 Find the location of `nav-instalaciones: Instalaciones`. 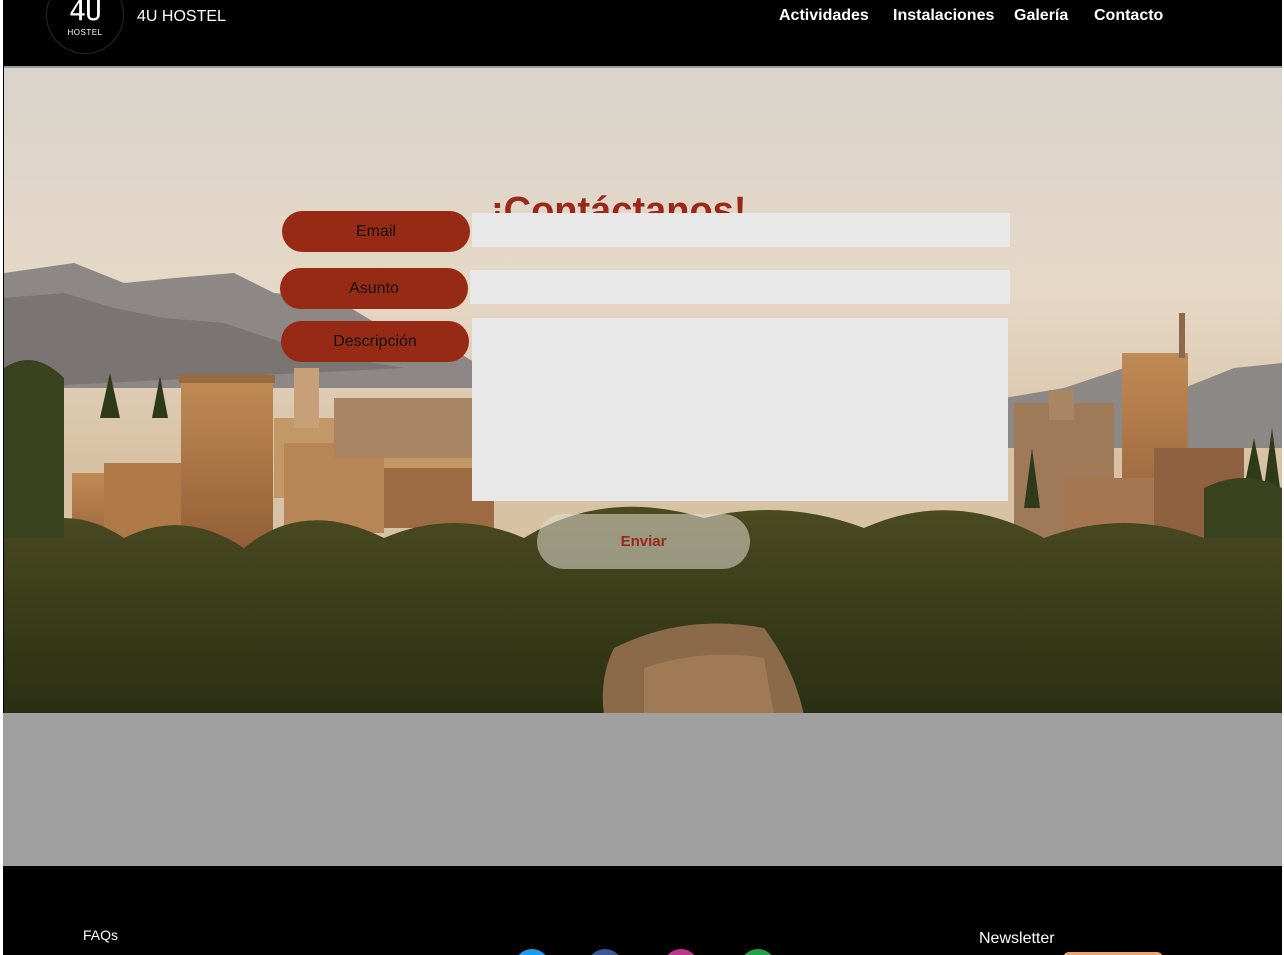

nav-instalaciones: Instalaciones is located at coordinates (943, 16).